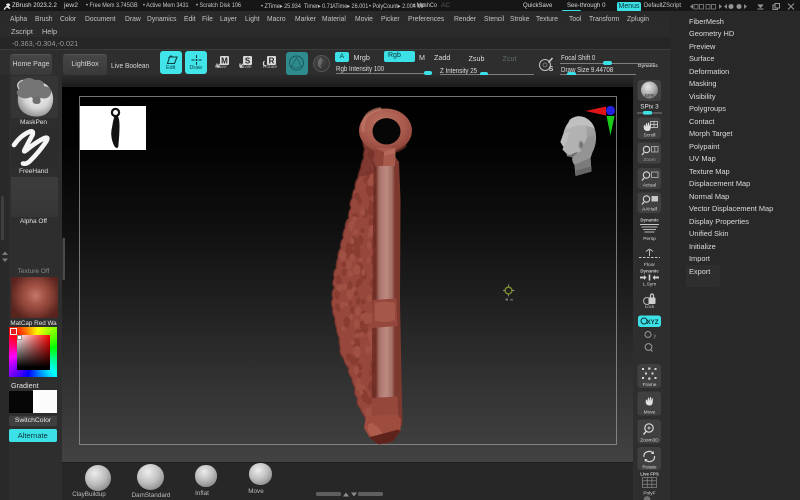 The width and height of the screenshot is (800, 500). I want to click on svg-text: Lock, so click(650, 306).